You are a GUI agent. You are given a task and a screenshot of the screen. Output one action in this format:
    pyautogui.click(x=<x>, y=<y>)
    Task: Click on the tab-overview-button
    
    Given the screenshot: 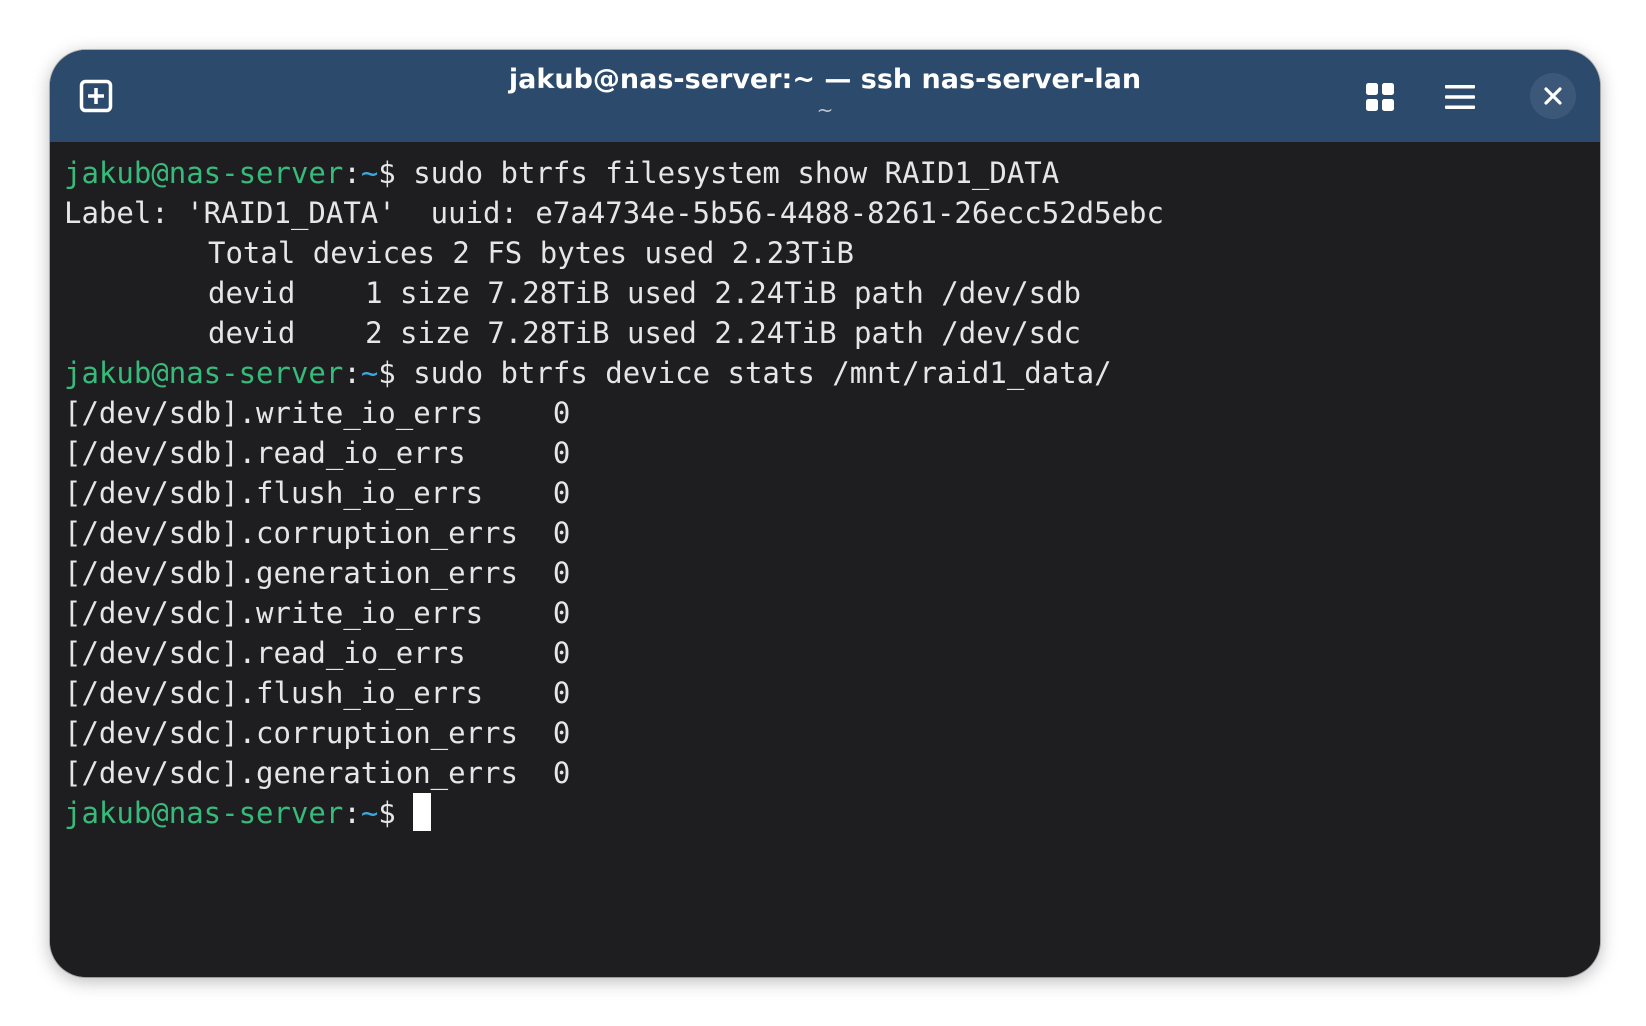 What is the action you would take?
    pyautogui.click(x=1380, y=97)
    